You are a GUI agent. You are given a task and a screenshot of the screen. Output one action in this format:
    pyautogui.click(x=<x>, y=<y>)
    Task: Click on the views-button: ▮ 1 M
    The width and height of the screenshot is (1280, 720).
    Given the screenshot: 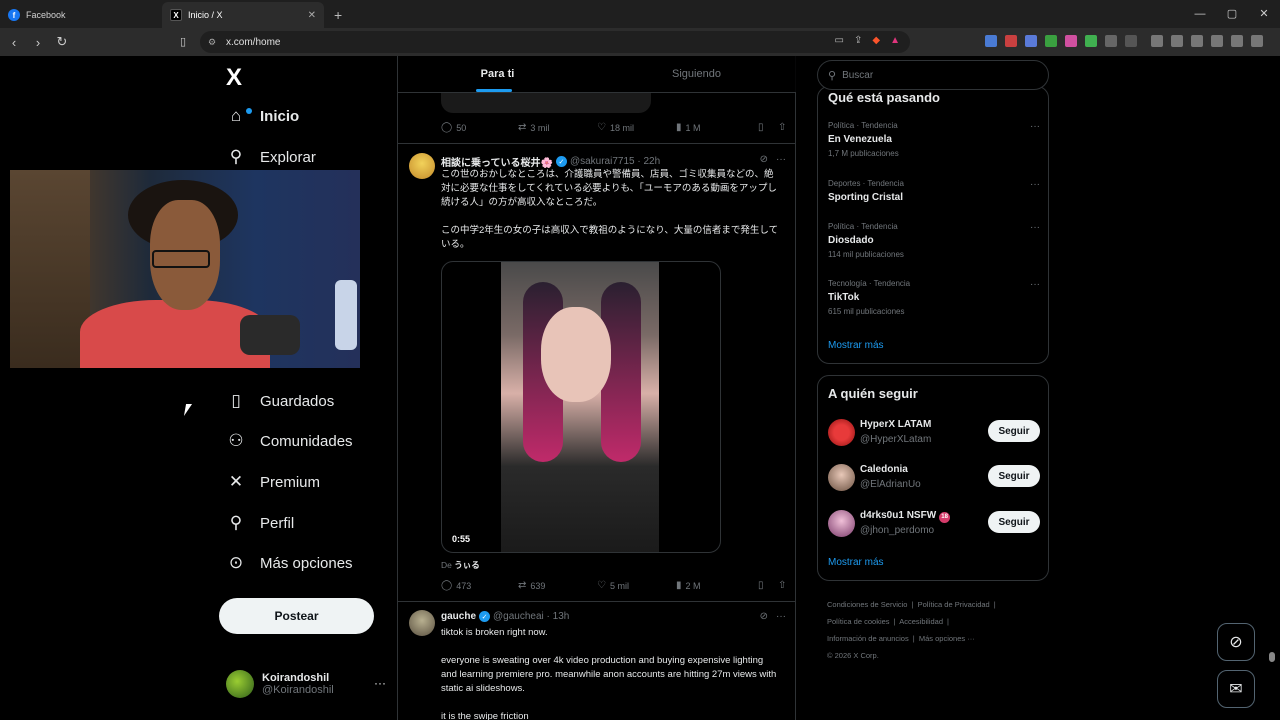 What is the action you would take?
    pyautogui.click(x=717, y=127)
    